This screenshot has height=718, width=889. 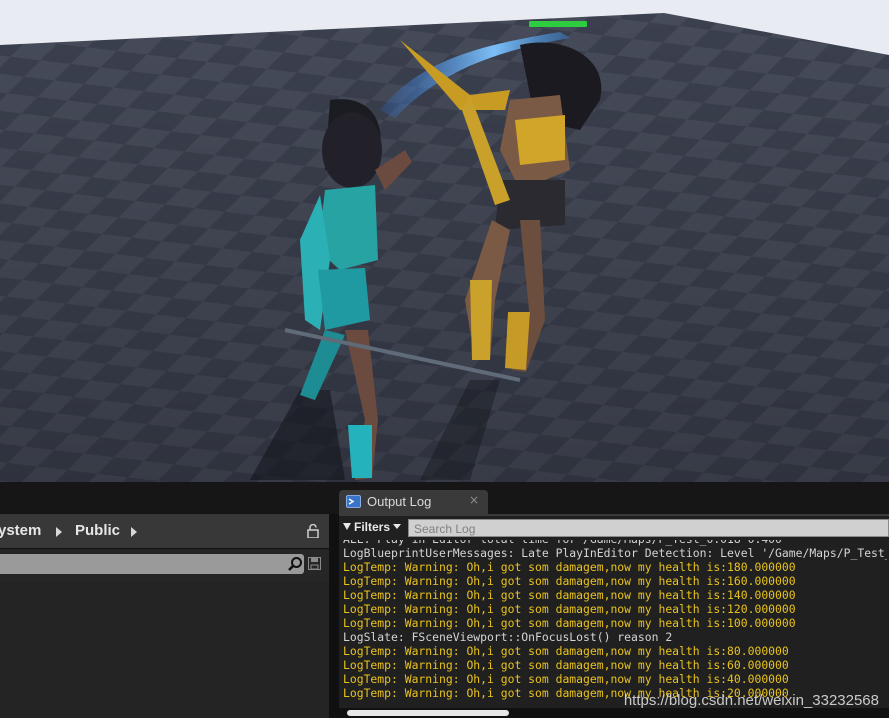 I want to click on health-bar, so click(x=558, y=24).